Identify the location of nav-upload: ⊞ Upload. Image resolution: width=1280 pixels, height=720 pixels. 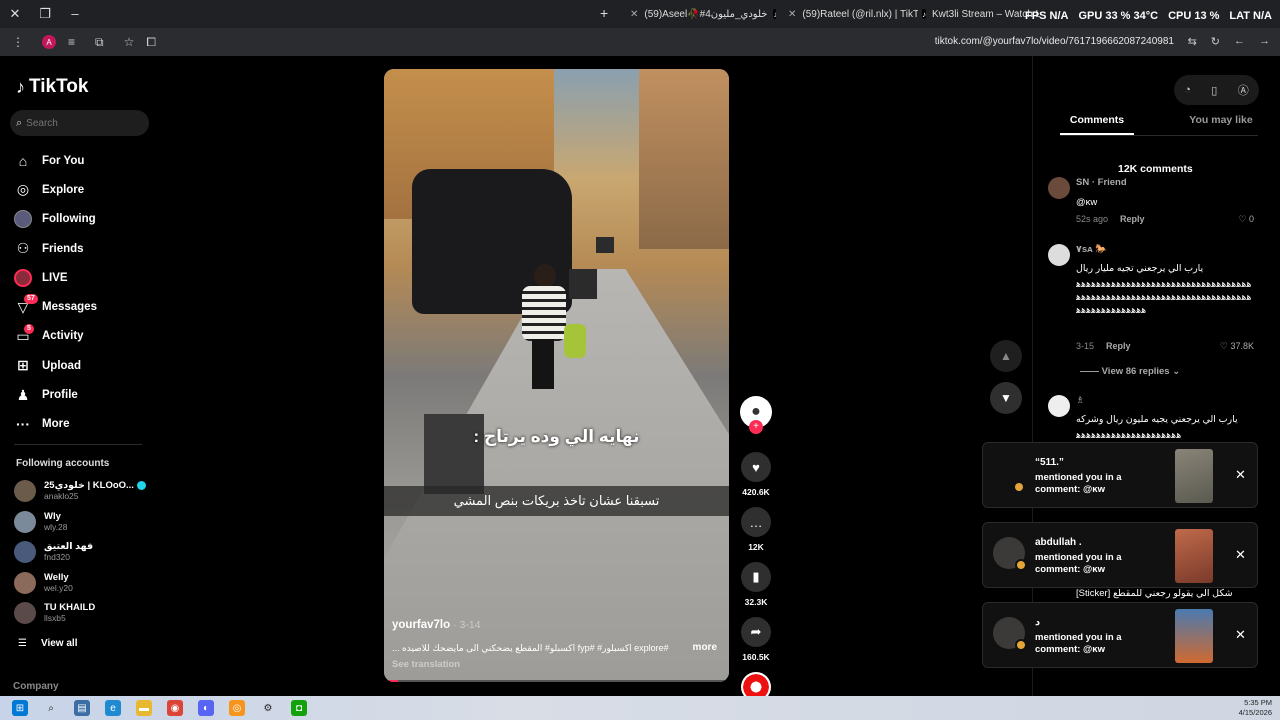
(55, 365).